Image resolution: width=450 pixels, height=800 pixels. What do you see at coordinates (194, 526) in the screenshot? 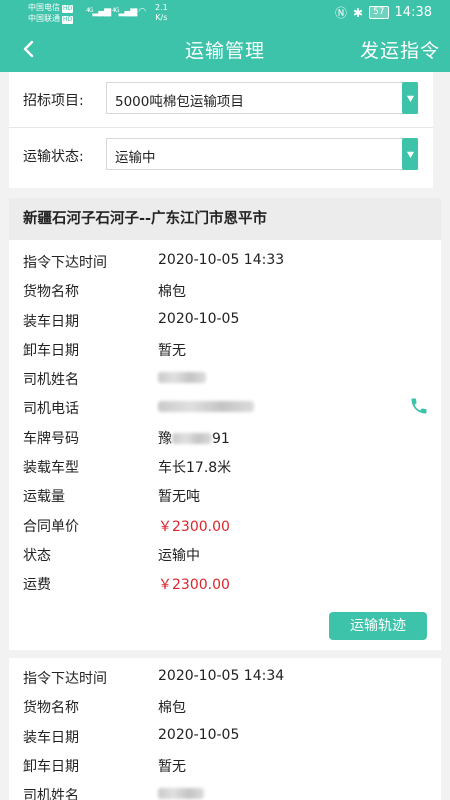
I see `unit-price-value: ￥2300.00` at bounding box center [194, 526].